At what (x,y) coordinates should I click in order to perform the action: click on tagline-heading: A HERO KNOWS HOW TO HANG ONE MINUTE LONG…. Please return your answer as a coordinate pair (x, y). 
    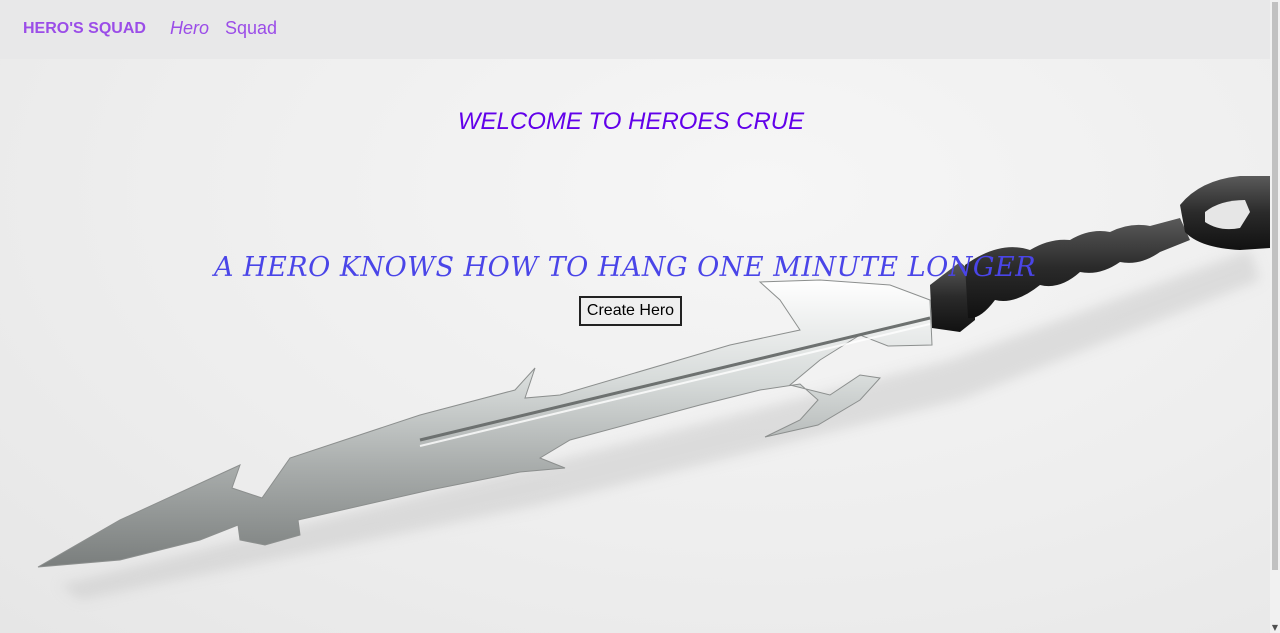
    Looking at the image, I should click on (625, 267).